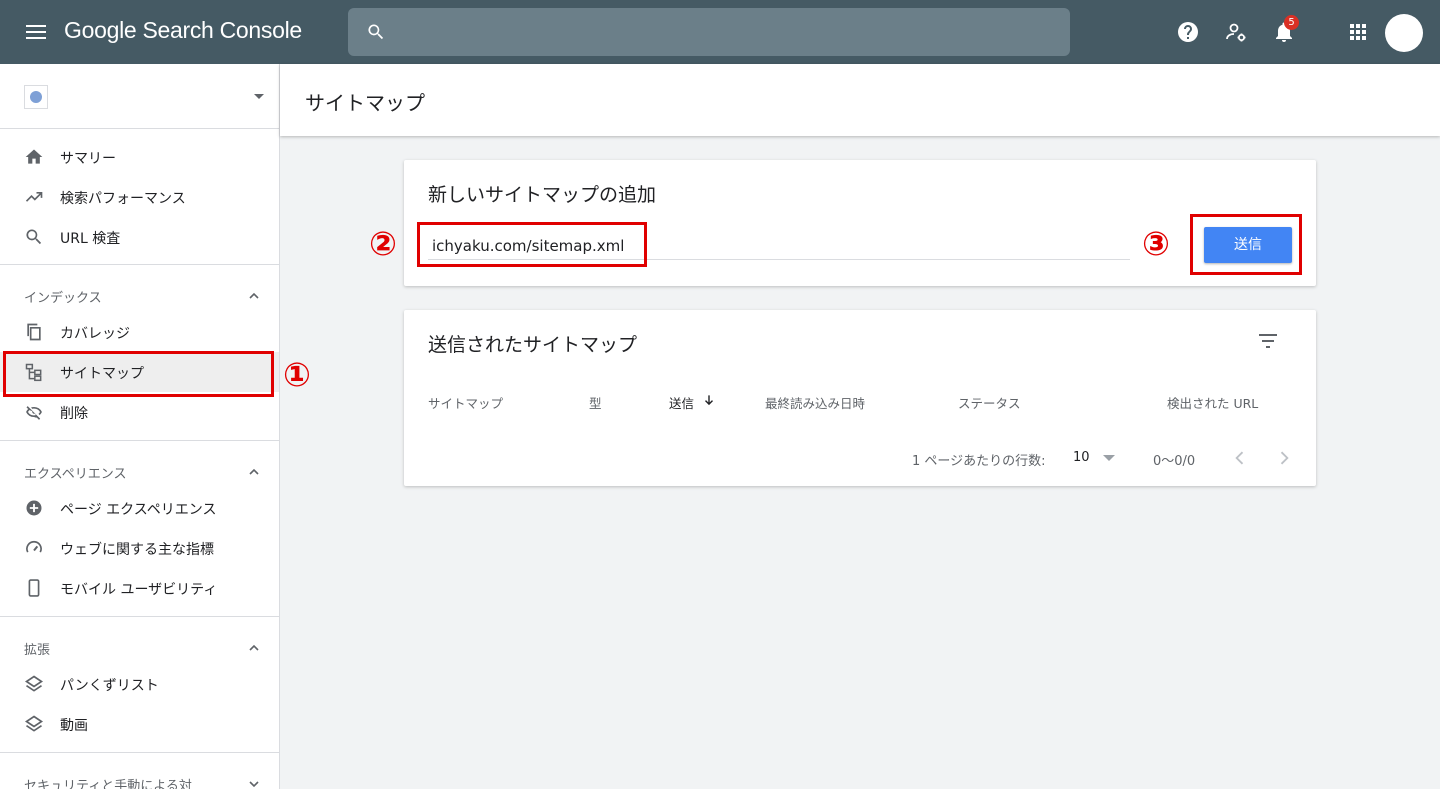  Describe the element at coordinates (989, 402) in the screenshot. I see `column-header-status: ステータス` at that location.